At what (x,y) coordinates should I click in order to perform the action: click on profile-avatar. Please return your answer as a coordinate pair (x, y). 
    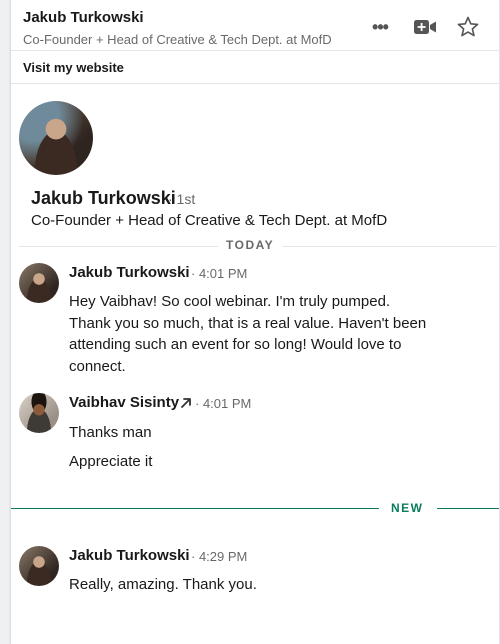
    Looking at the image, I should click on (56, 138).